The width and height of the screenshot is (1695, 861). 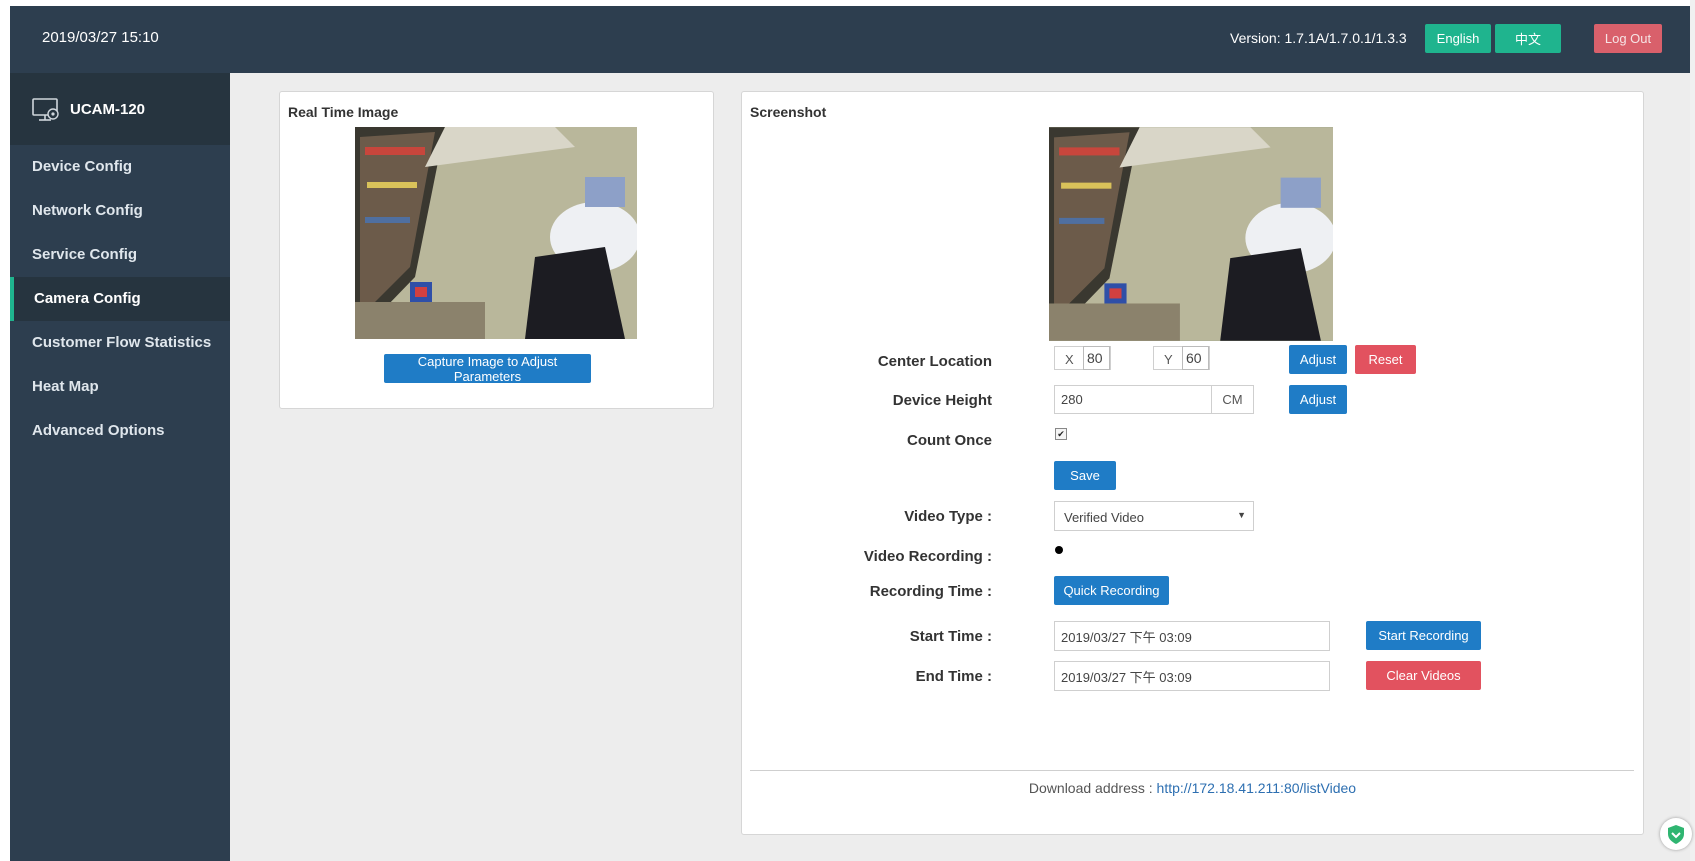 What do you see at coordinates (1133, 399) in the screenshot?
I see `device-height-input` at bounding box center [1133, 399].